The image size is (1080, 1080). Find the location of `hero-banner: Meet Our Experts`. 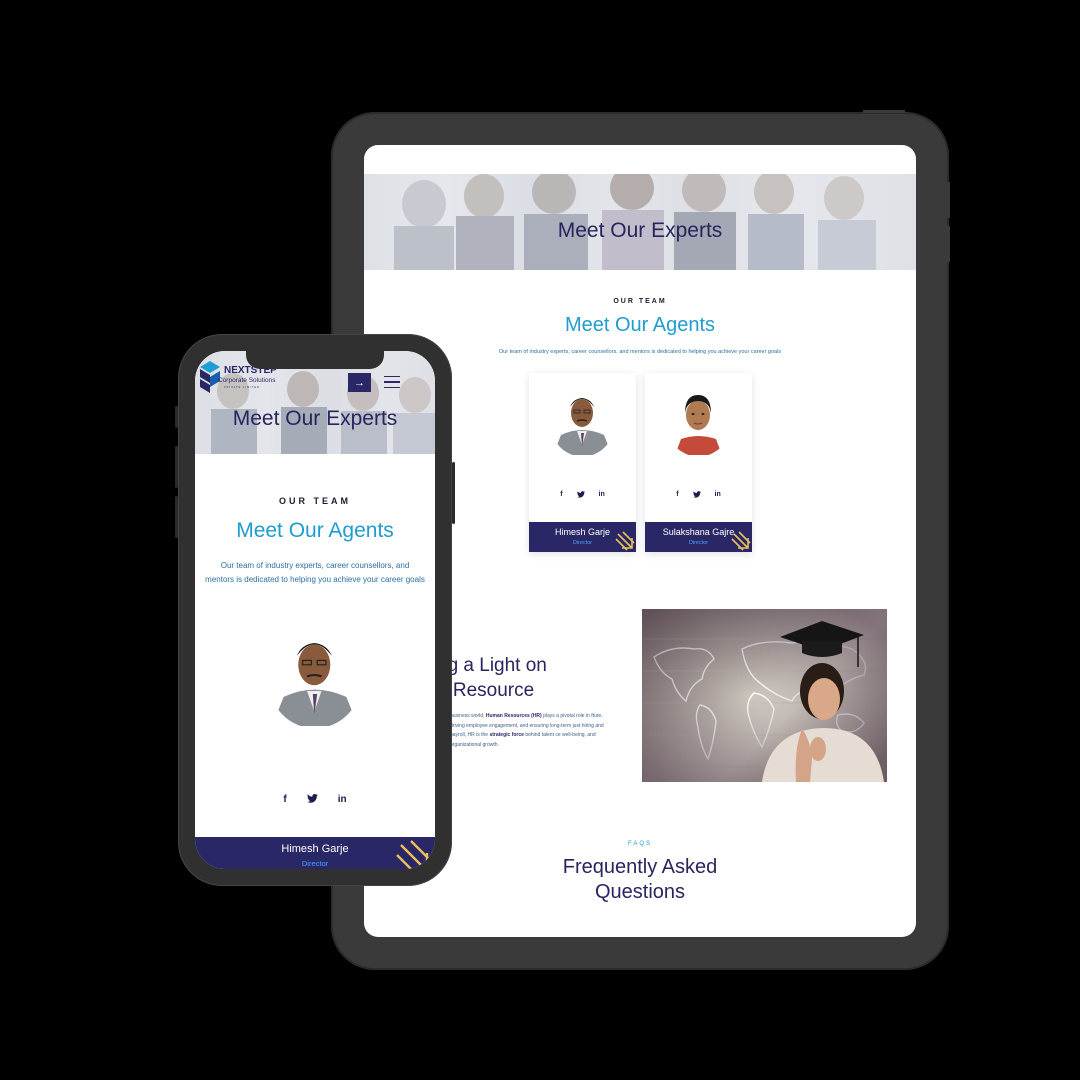

hero-banner: Meet Our Experts is located at coordinates (640, 222).